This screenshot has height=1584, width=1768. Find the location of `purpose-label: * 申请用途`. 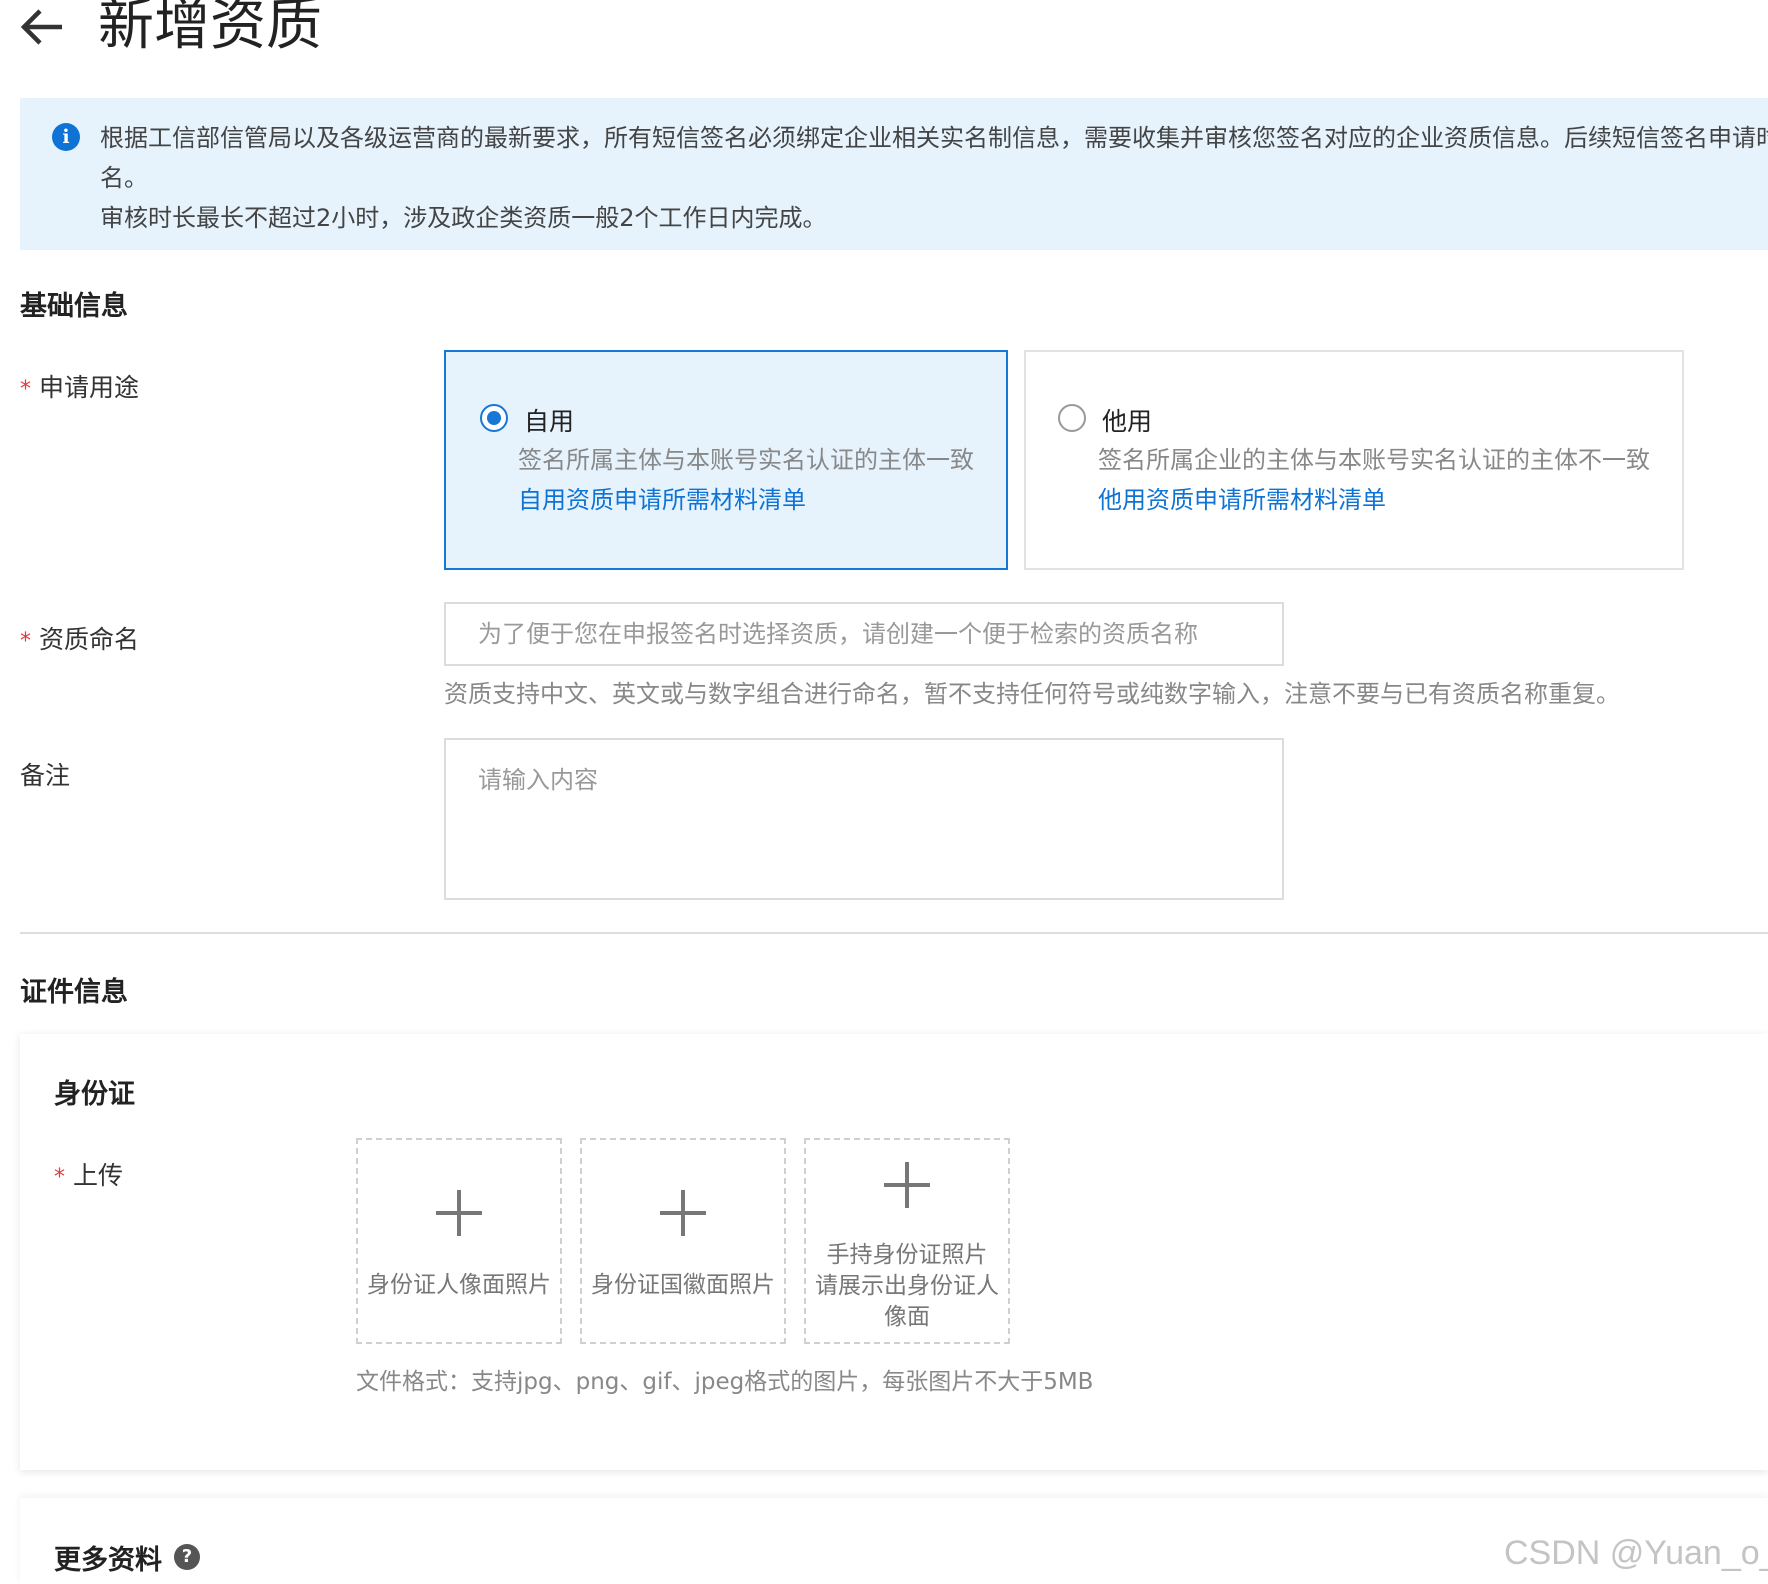

purpose-label: * 申请用途 is located at coordinates (79, 386).